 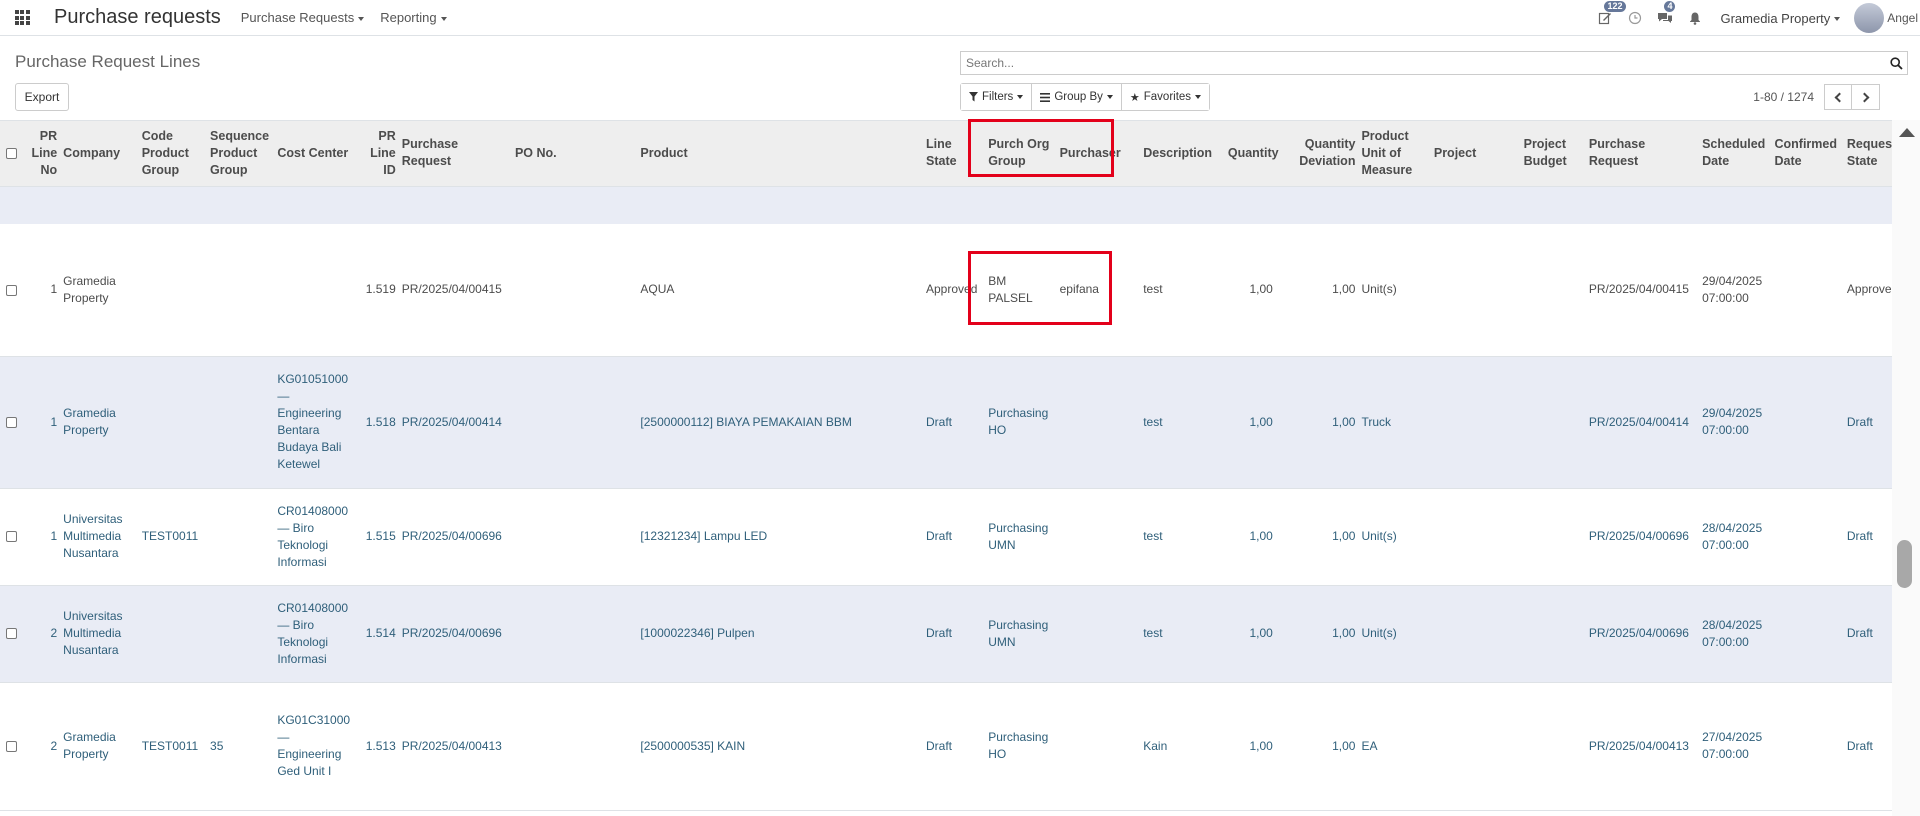 I want to click on cell-request-state: Draft, so click(x=1867, y=634).